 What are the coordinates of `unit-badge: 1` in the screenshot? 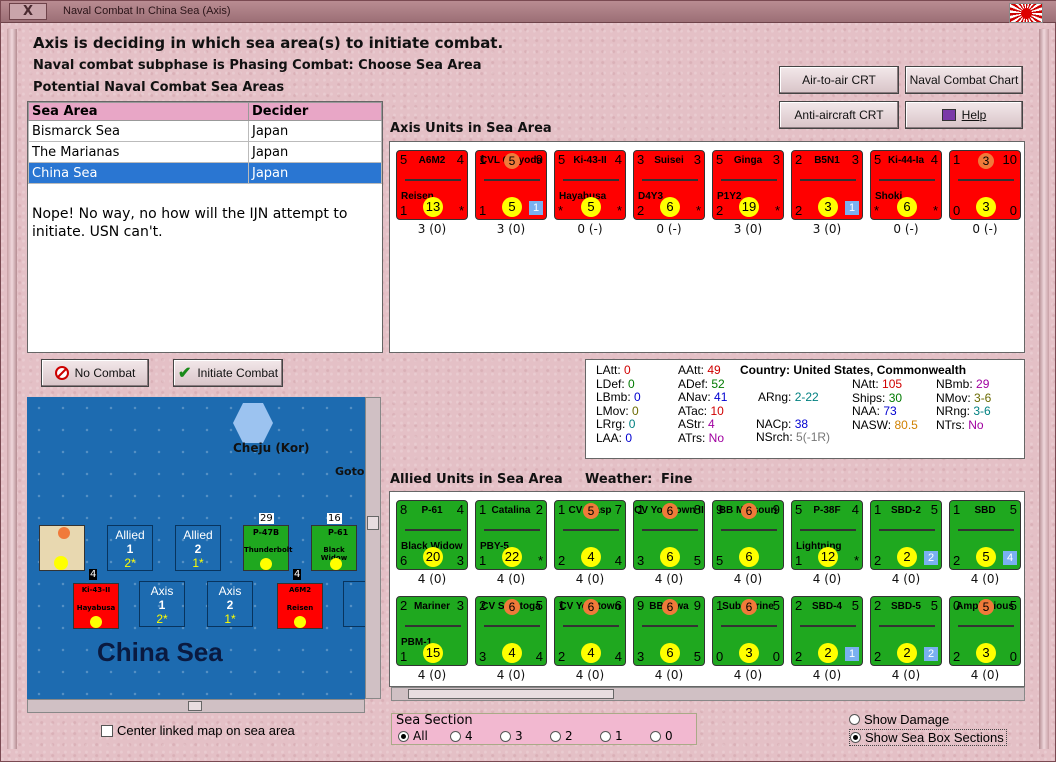 It's located at (852, 208).